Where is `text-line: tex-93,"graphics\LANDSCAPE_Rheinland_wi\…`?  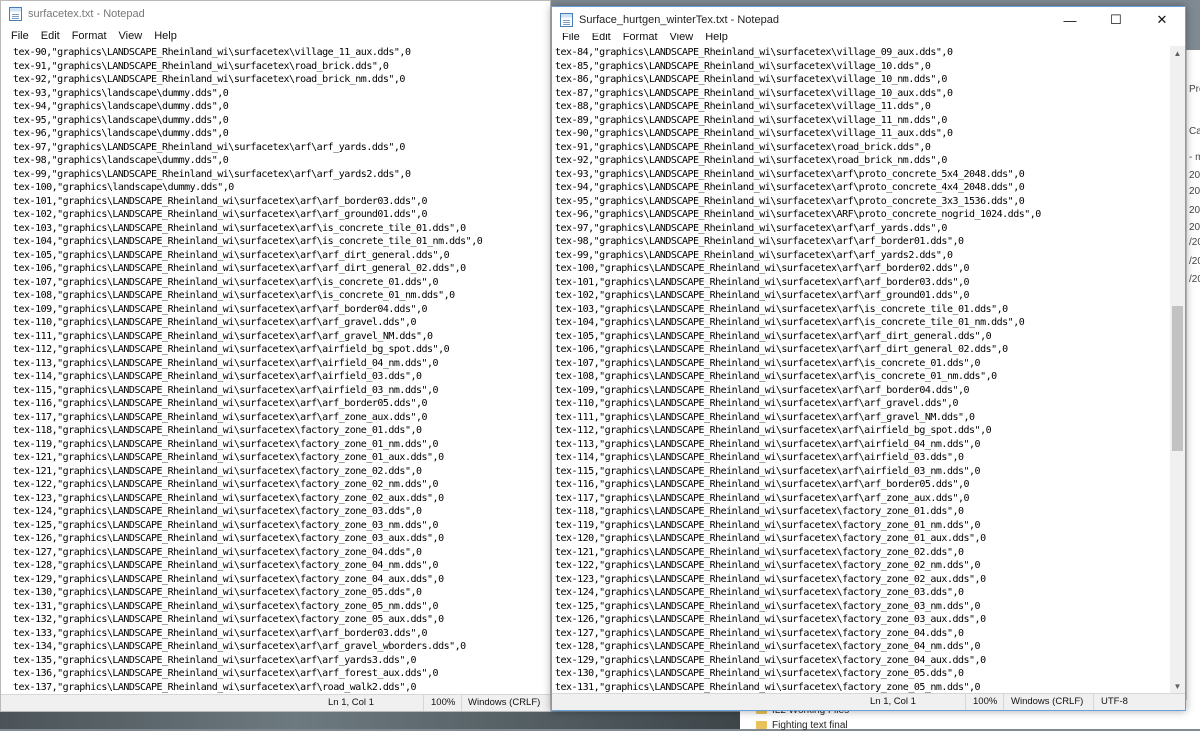 text-line: tex-93,"graphics\LANDSCAPE_Rheinland_wi\… is located at coordinates (790, 174).